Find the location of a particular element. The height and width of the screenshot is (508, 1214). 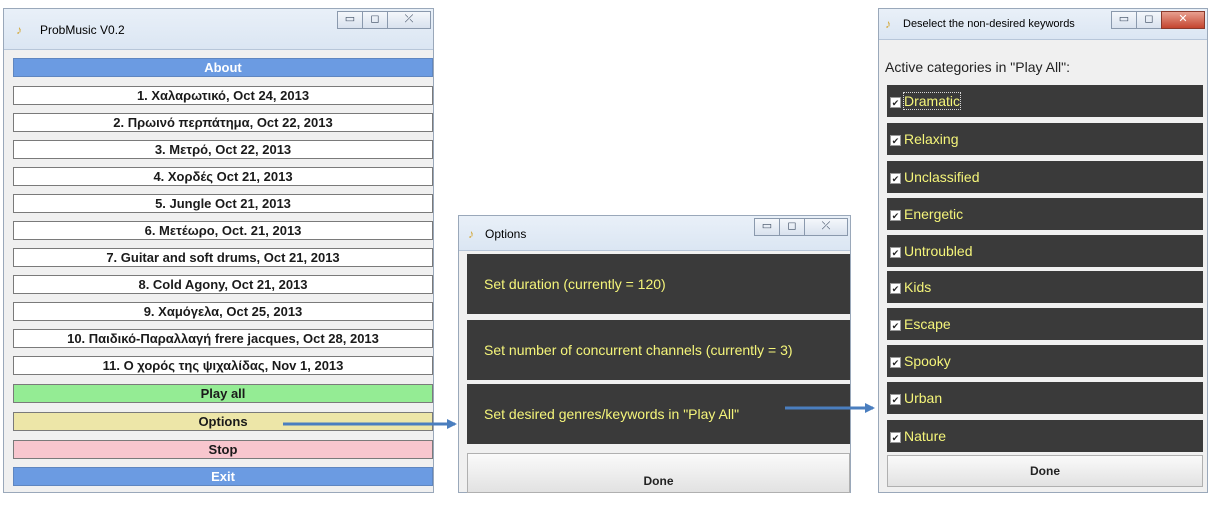

keyword-label: Unclassified is located at coordinates (942, 177).